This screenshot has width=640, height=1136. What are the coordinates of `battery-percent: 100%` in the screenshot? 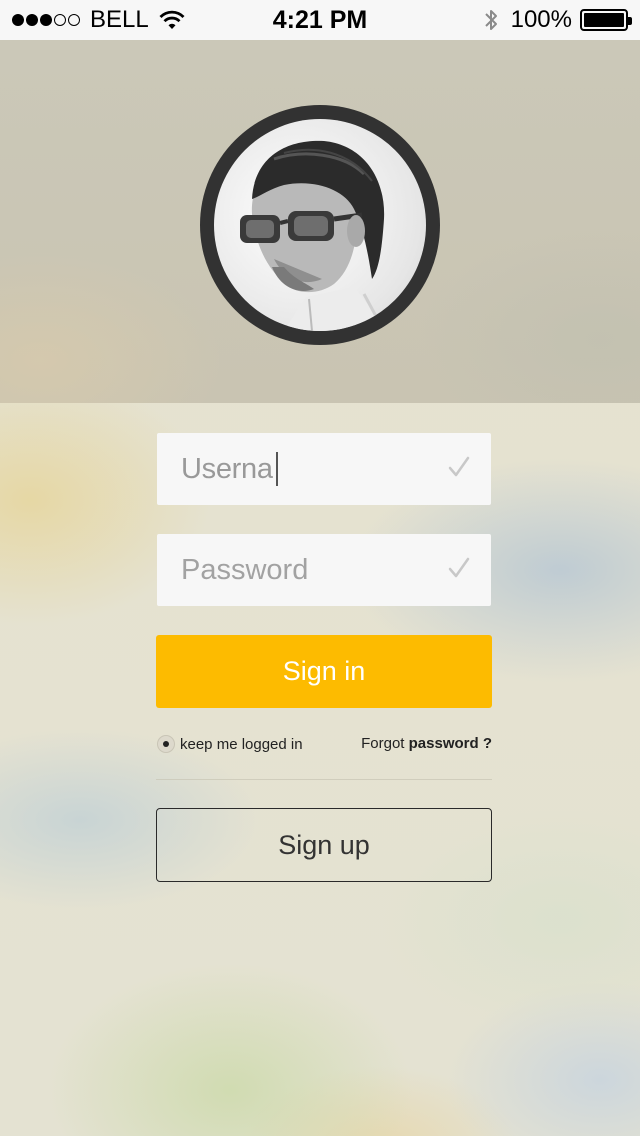 It's located at (541, 19).